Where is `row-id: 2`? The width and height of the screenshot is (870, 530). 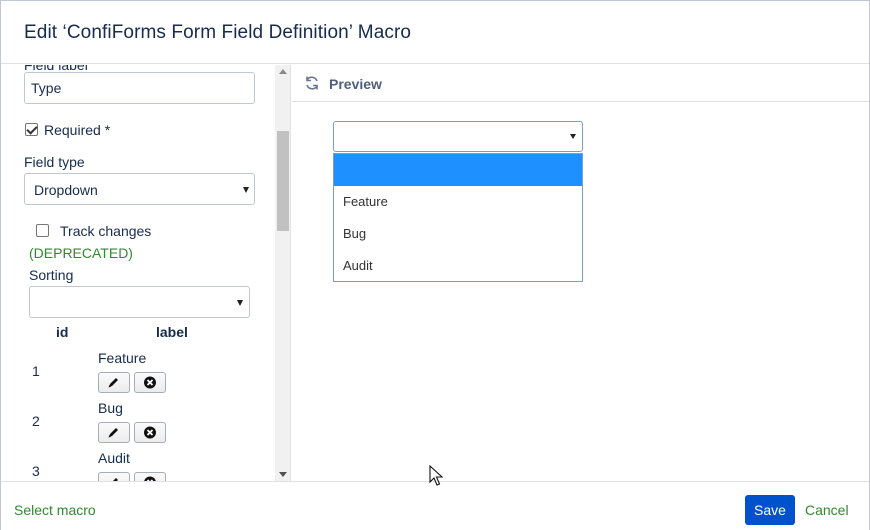 row-id: 2 is located at coordinates (36, 421).